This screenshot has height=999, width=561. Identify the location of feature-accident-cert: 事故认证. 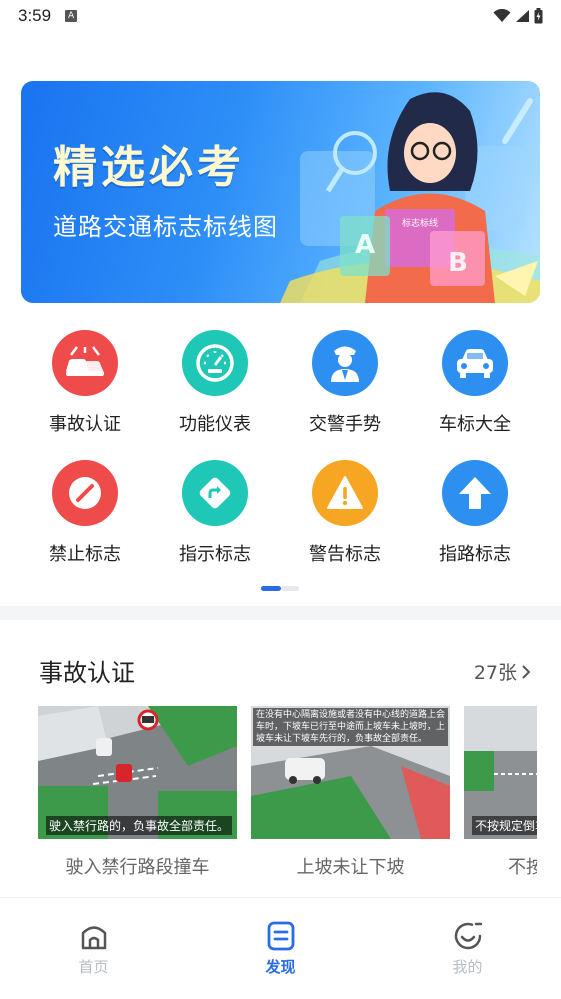
(85, 383).